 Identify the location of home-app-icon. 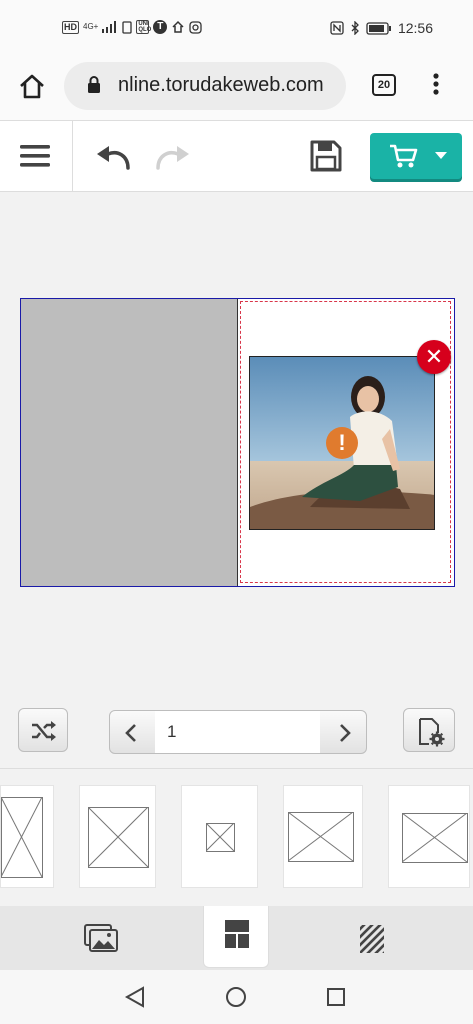
(178, 26).